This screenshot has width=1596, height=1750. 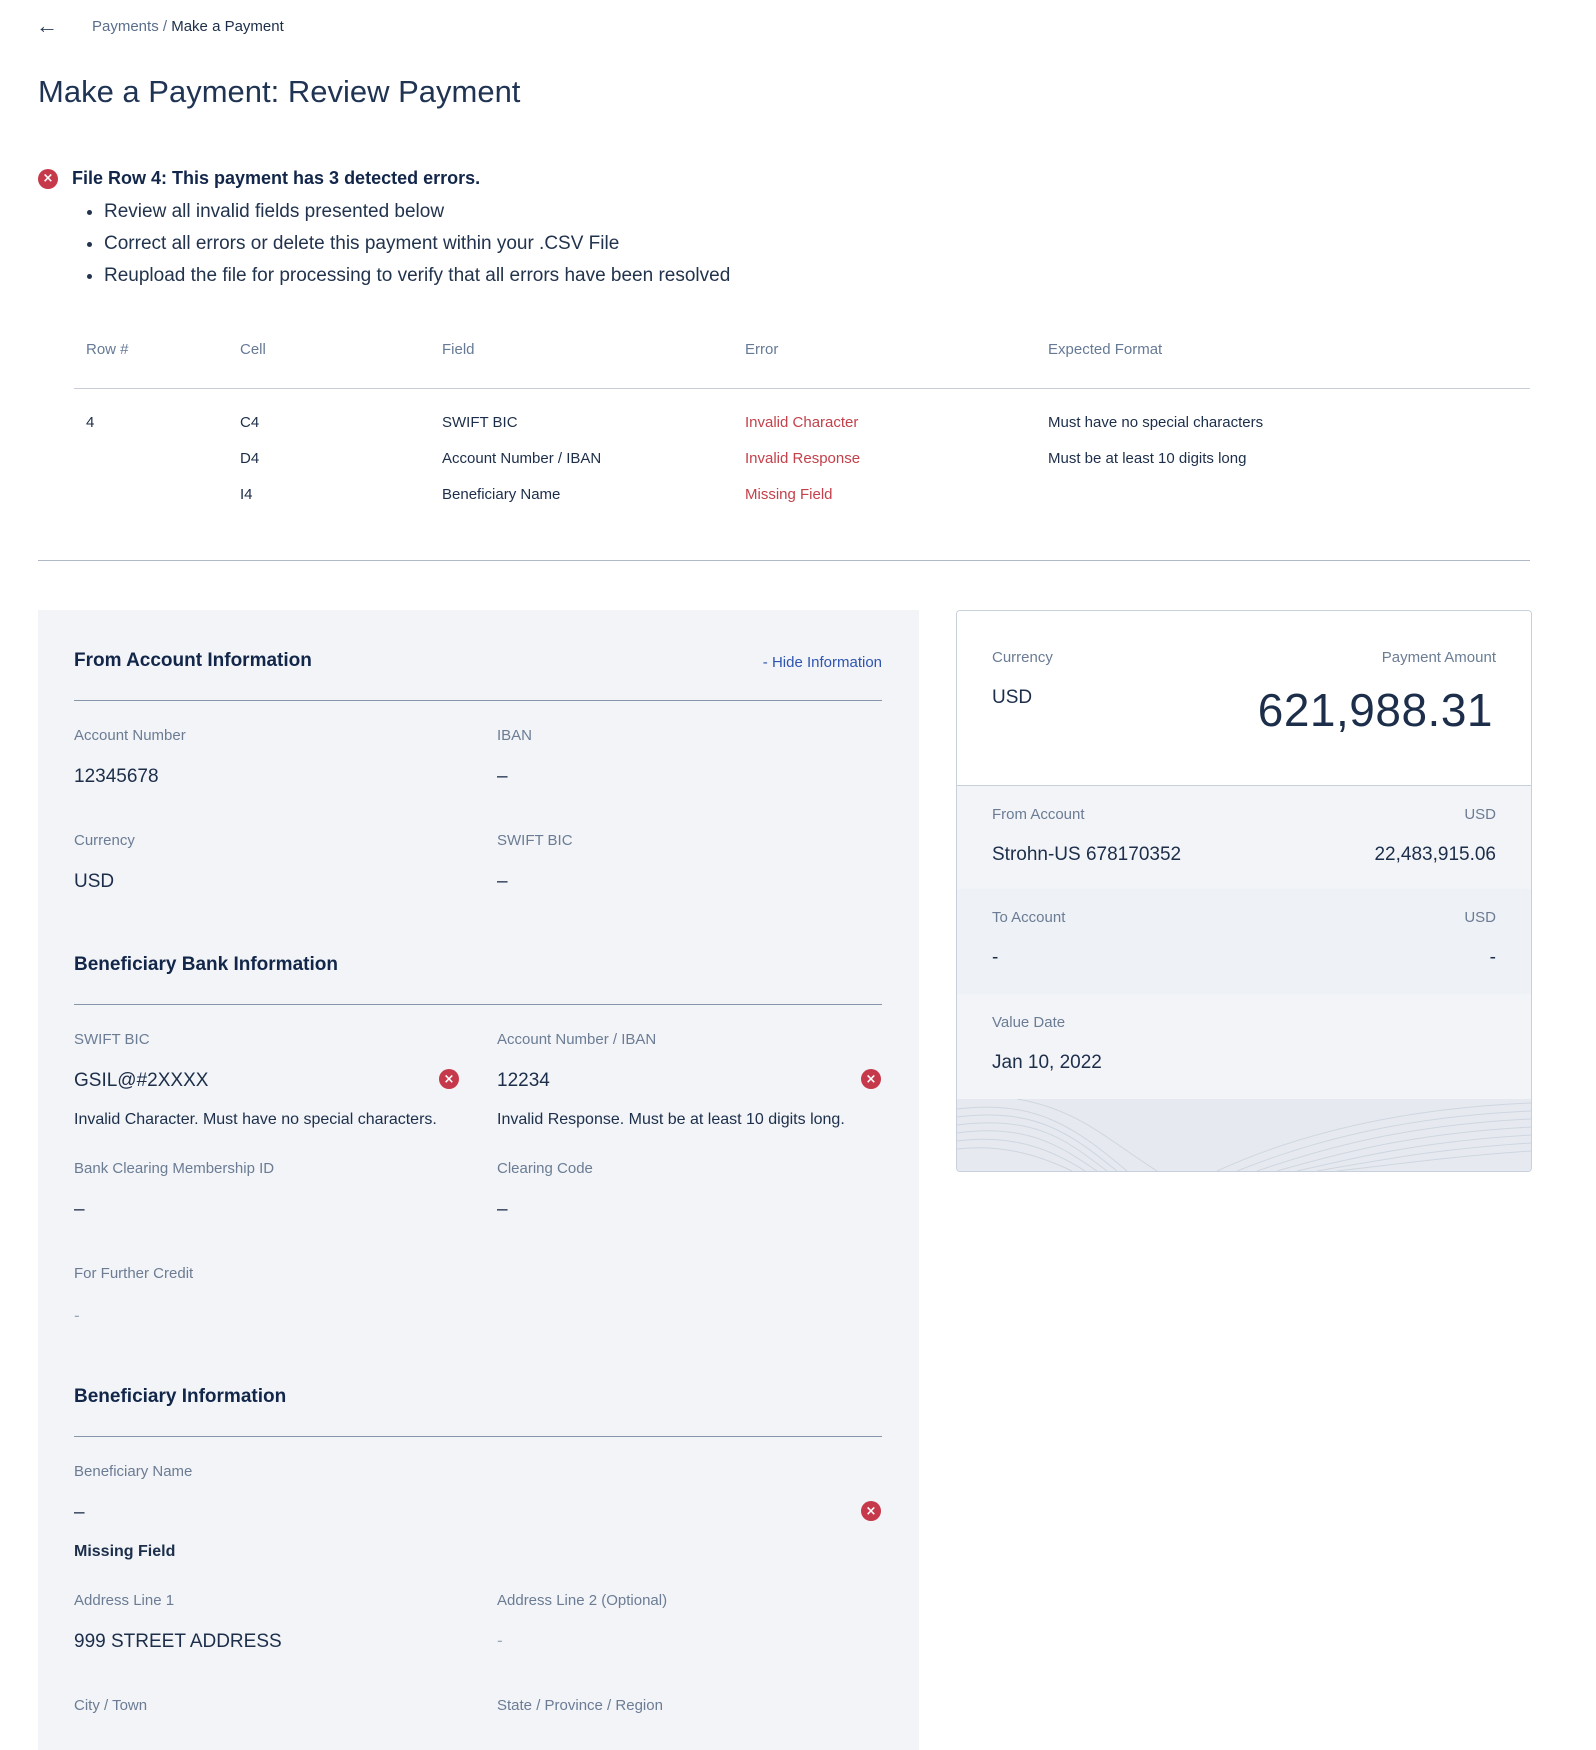 I want to click on table-row: I4 Beneficiary Name Missing Field, so click(x=802, y=498).